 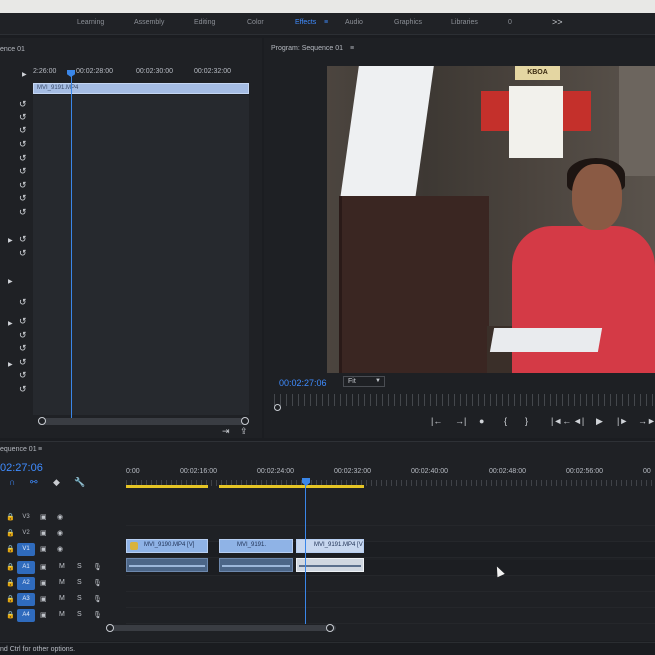 I want to click on program-menu-icon: ≡, so click(x=352, y=48).